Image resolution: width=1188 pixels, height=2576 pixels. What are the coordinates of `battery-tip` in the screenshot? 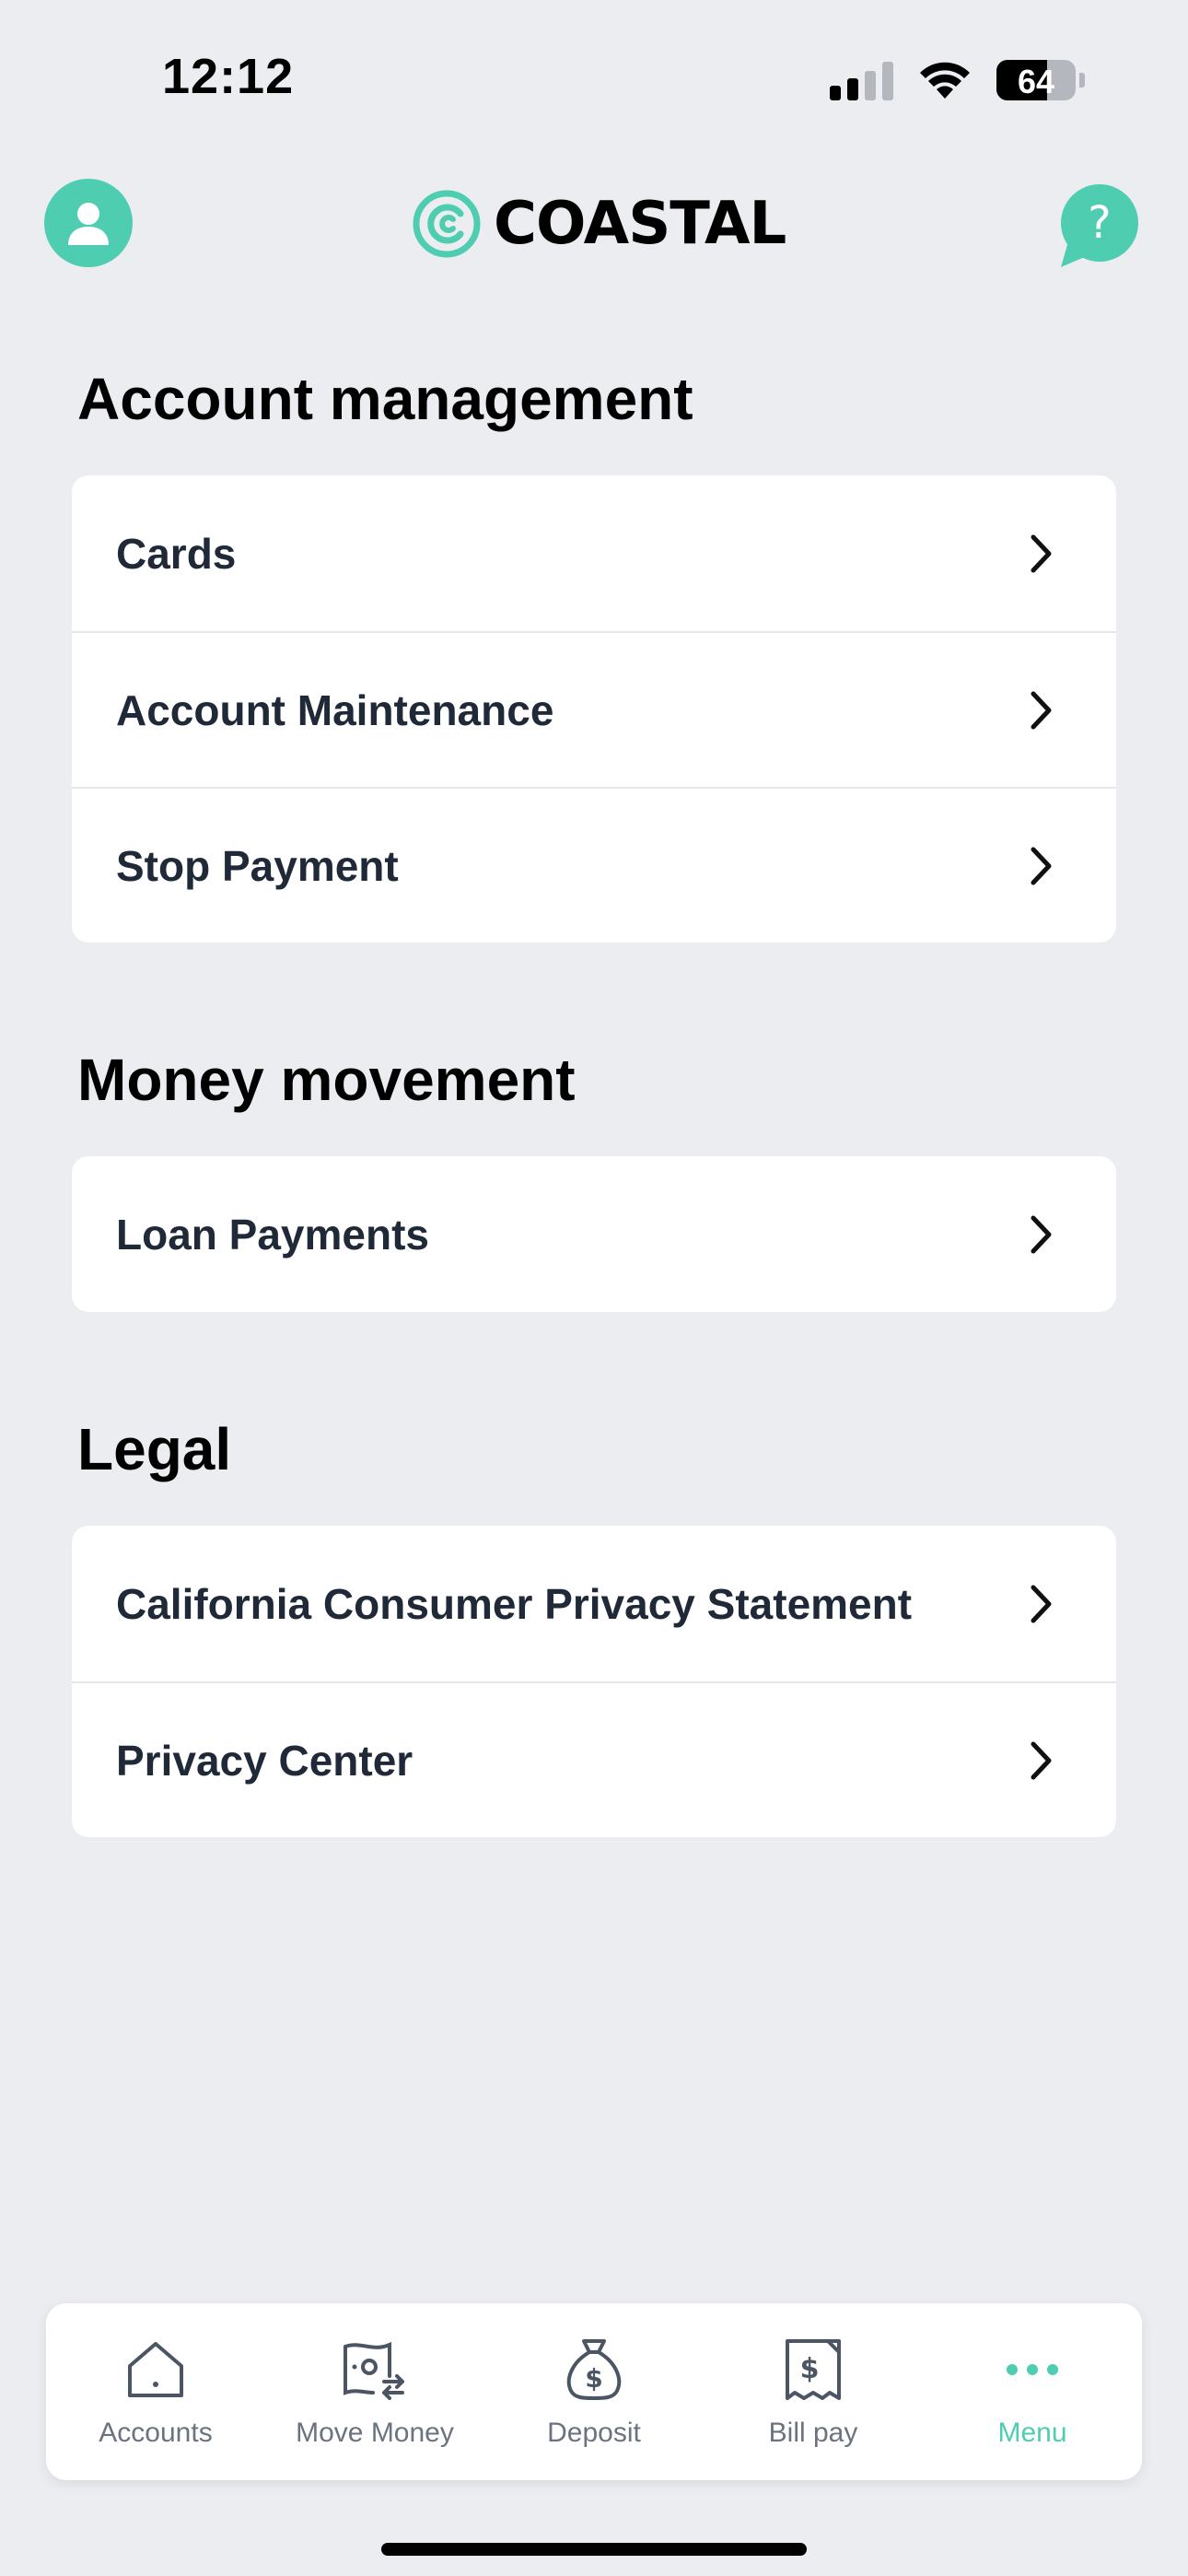 It's located at (1082, 80).